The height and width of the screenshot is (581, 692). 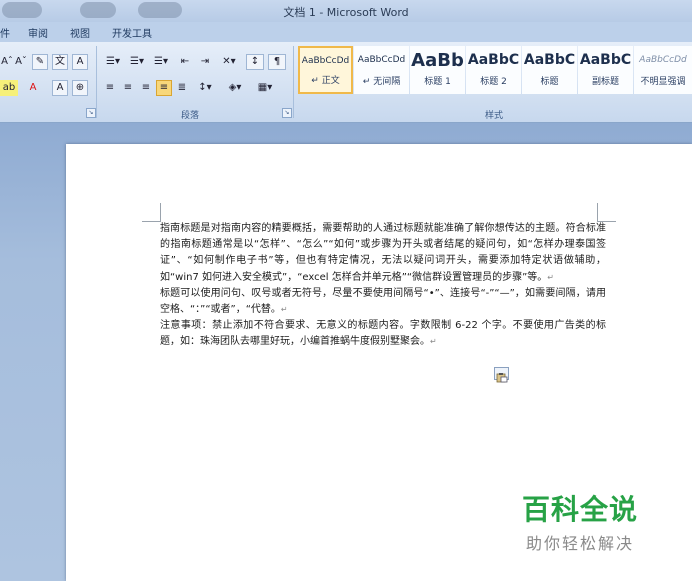 What do you see at coordinates (325, 81) in the screenshot?
I see `style-name: ↵ 正文` at bounding box center [325, 81].